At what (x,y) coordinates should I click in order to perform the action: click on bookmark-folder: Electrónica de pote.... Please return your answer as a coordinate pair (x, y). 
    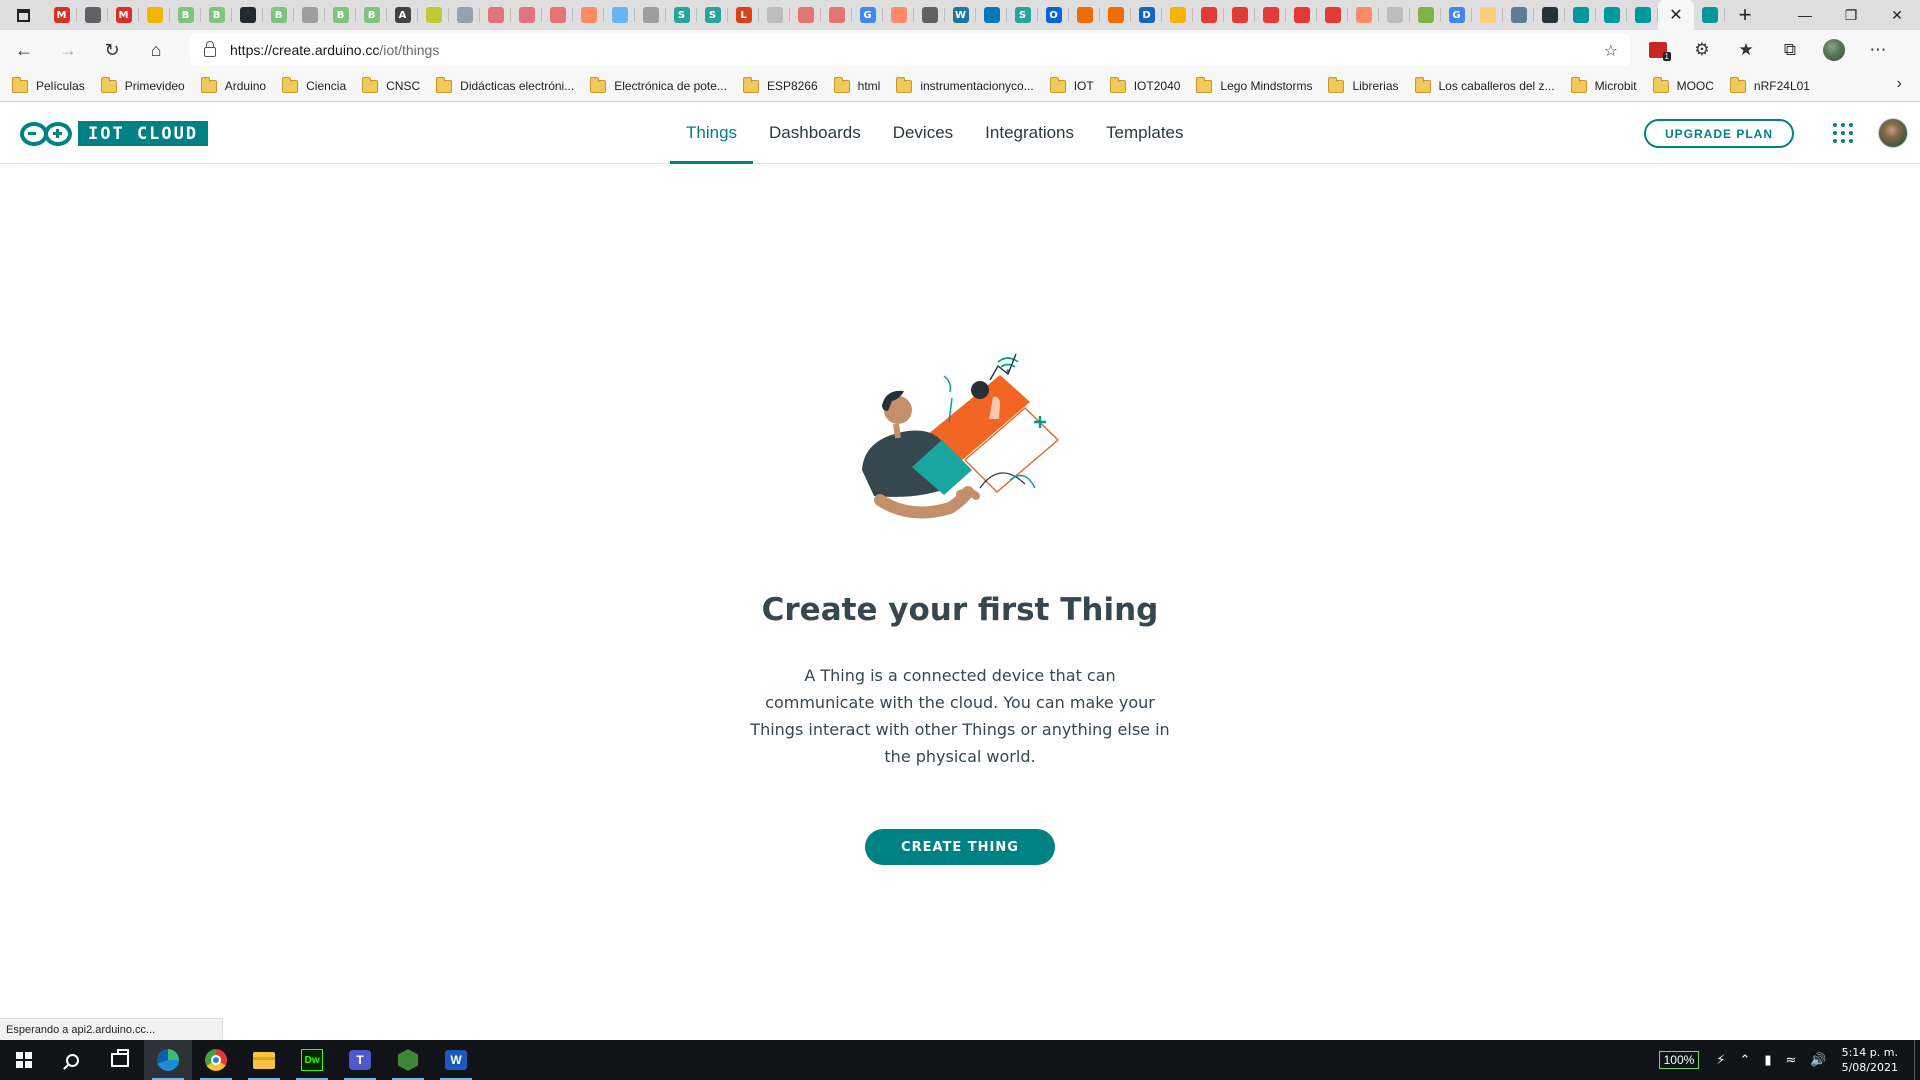
    Looking at the image, I should click on (658, 86).